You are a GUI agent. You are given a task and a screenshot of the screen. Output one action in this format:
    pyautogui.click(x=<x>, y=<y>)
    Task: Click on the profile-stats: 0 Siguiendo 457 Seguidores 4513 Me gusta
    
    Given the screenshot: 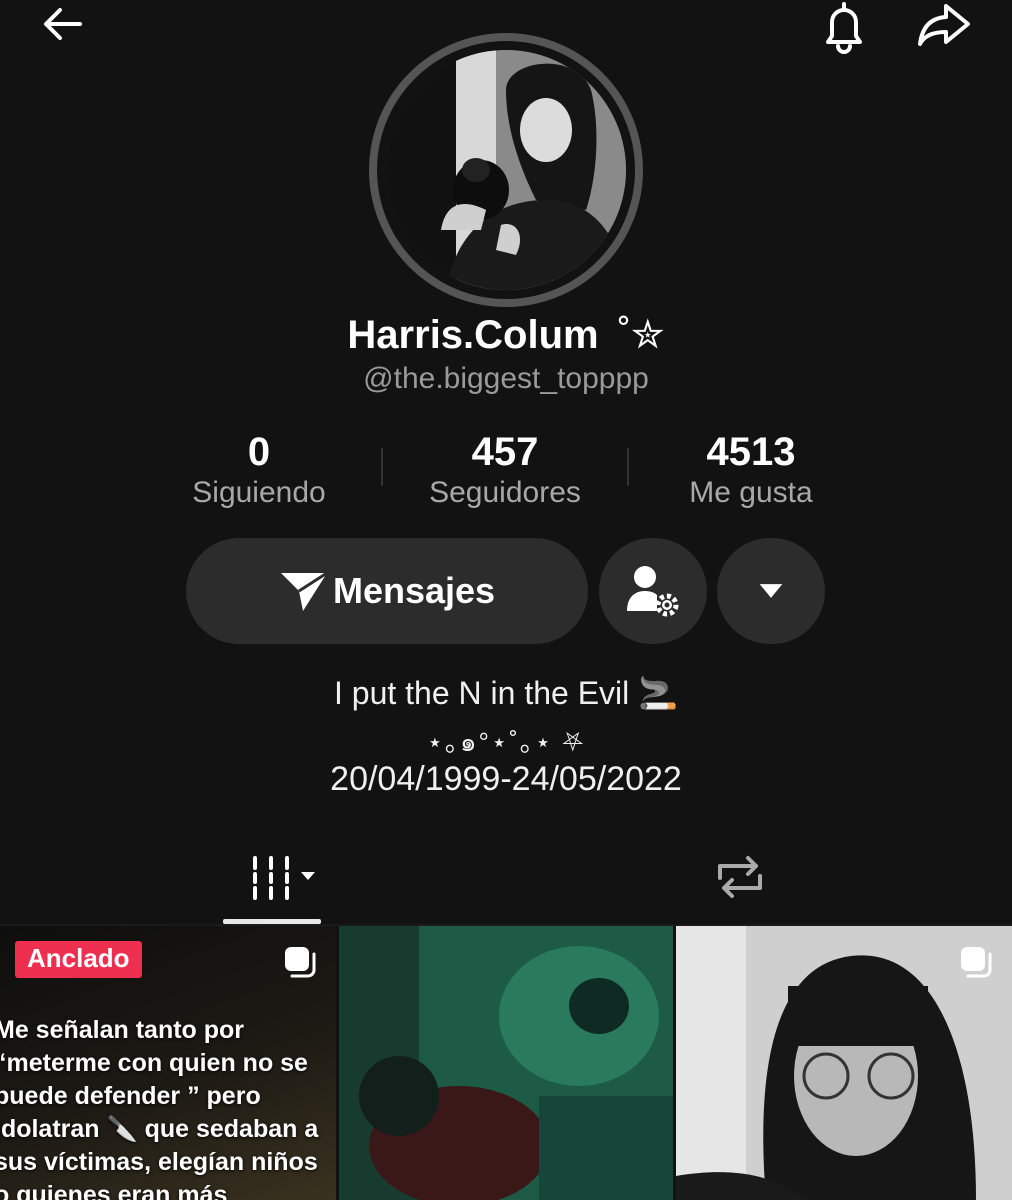 What is the action you would take?
    pyautogui.click(x=506, y=470)
    